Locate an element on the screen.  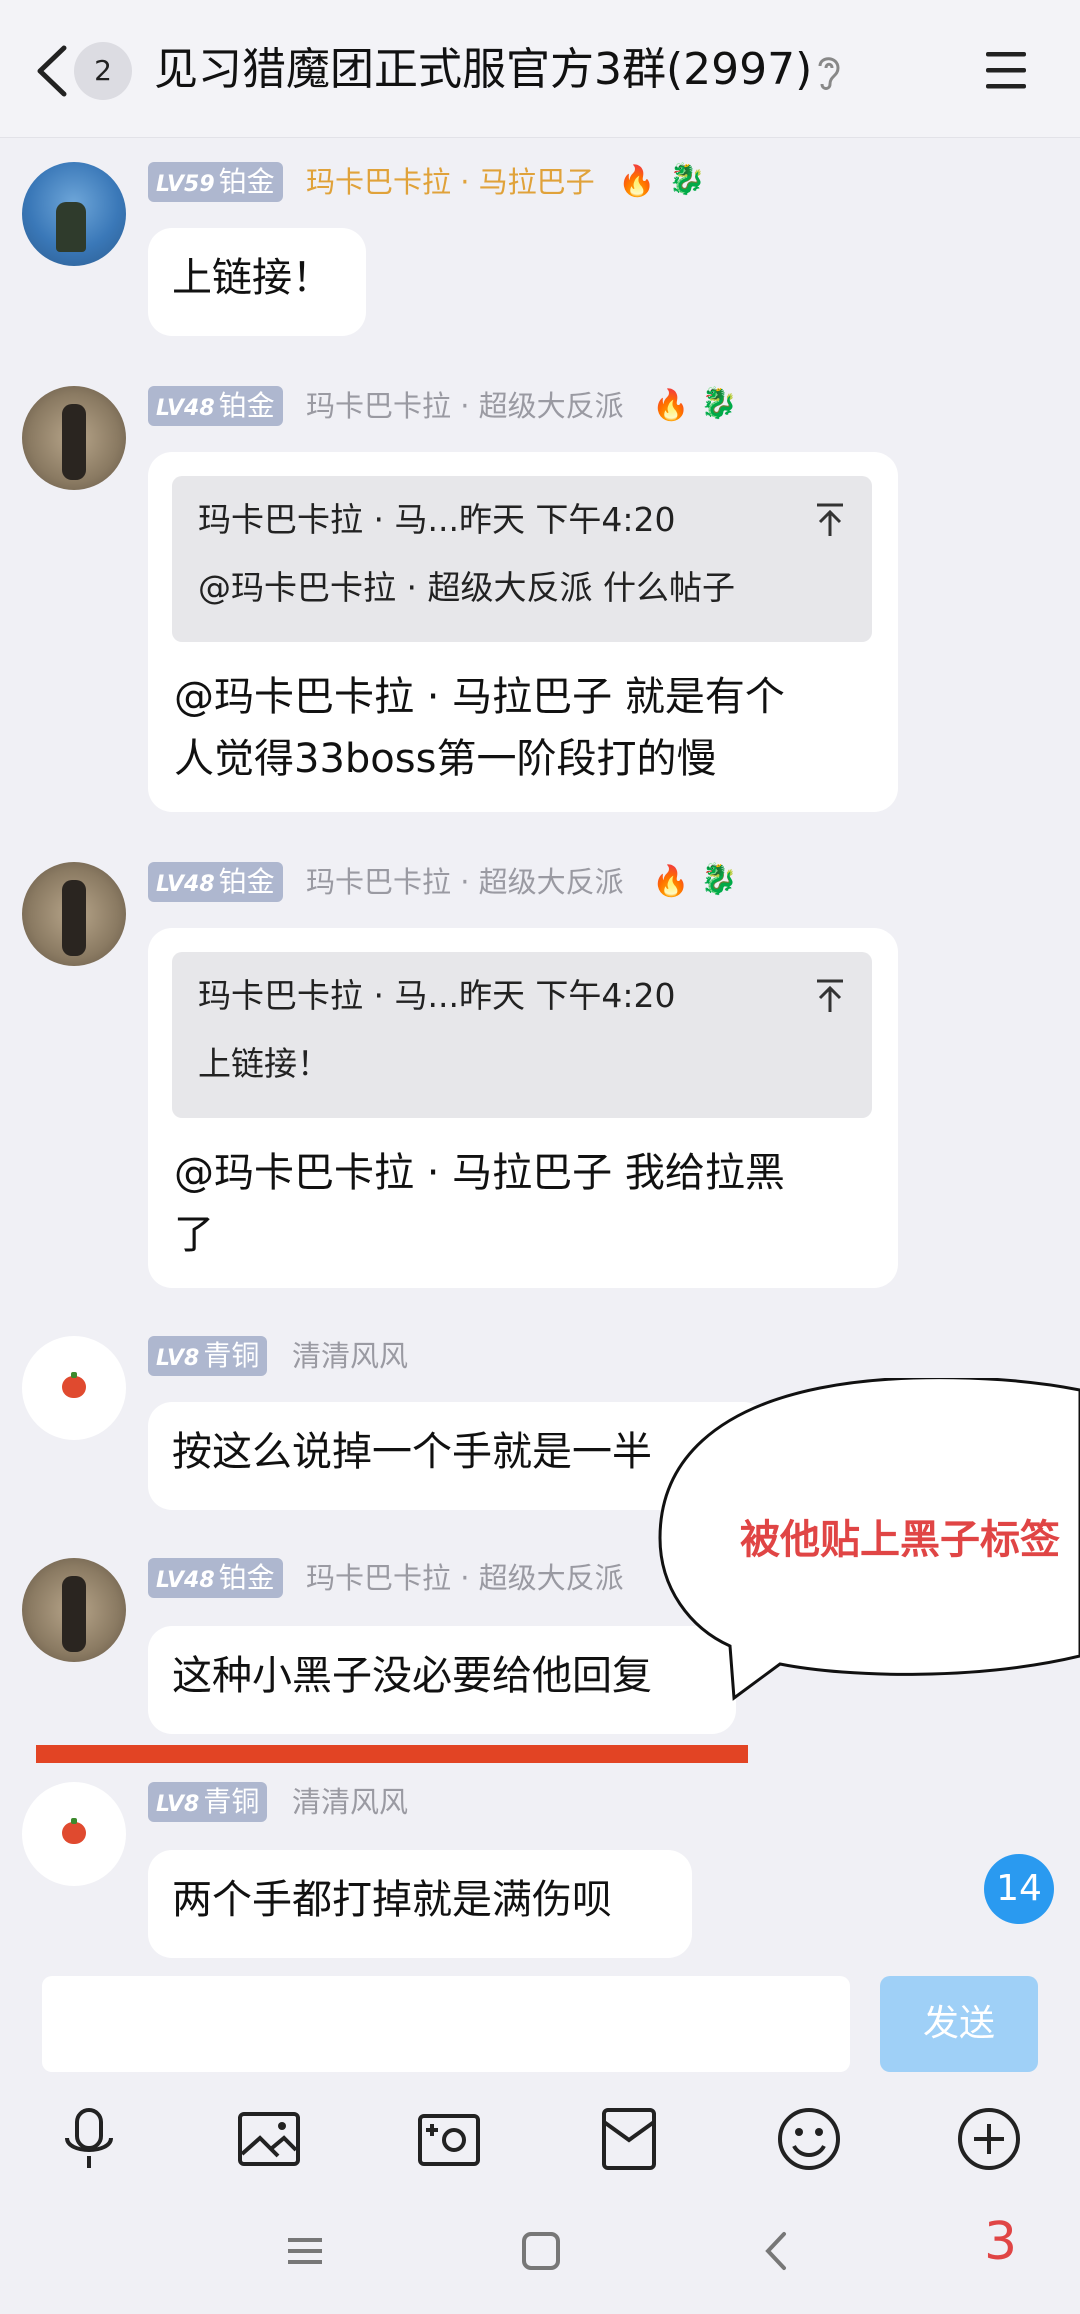
message-bubble: 上链接！ is located at coordinates (257, 282).